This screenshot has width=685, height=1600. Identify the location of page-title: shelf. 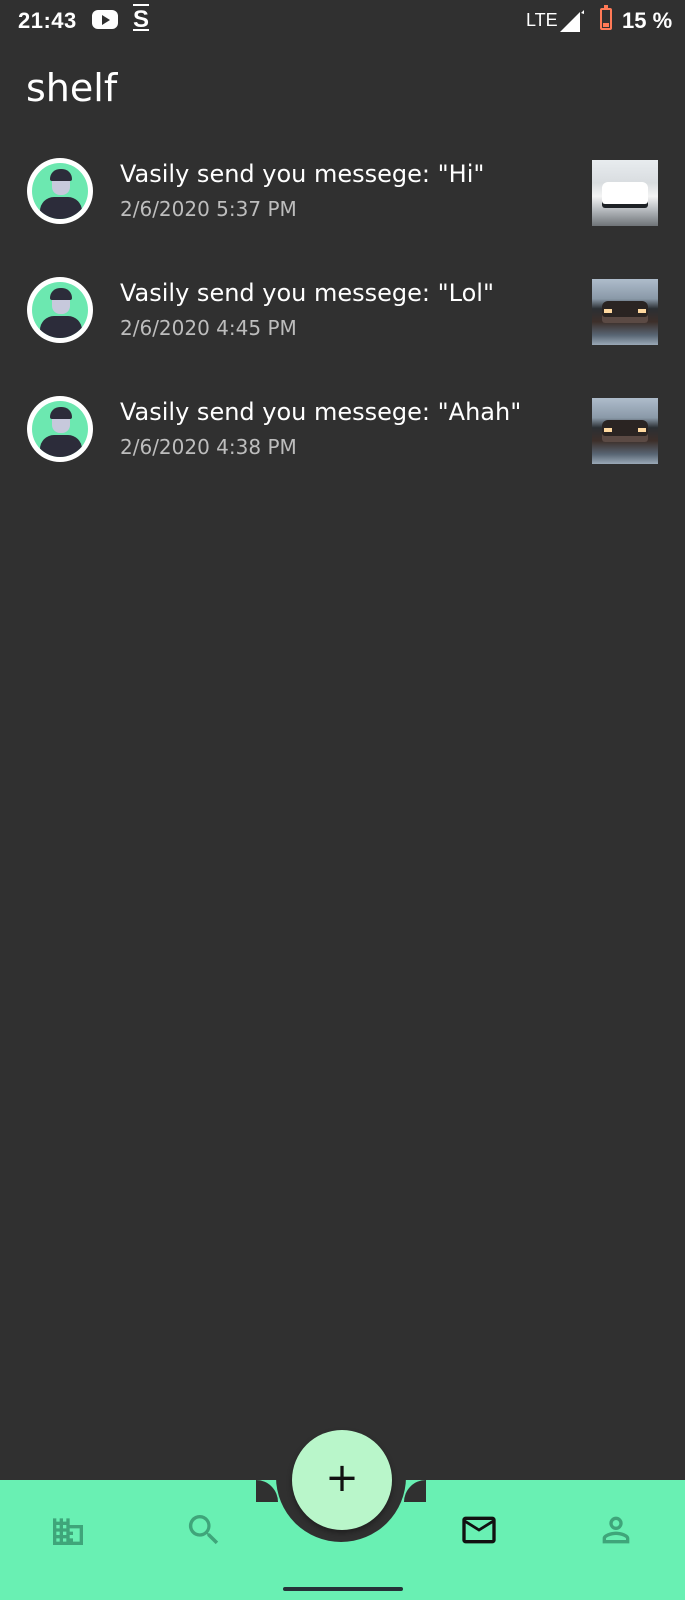
(72, 88).